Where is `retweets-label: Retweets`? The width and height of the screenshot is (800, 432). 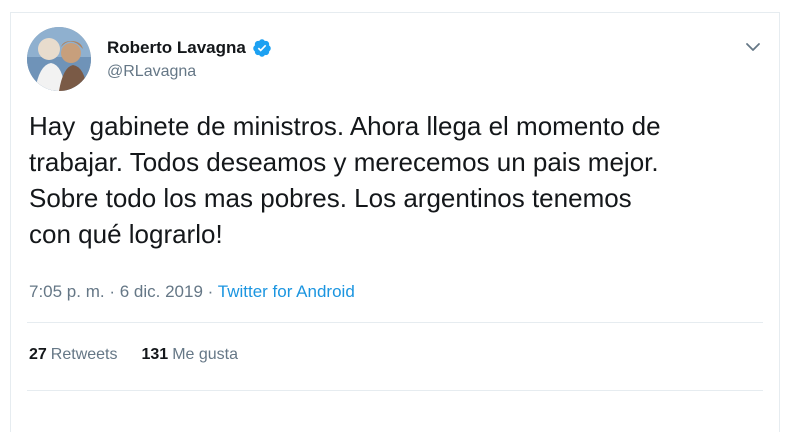 retweets-label: Retweets is located at coordinates (84, 354).